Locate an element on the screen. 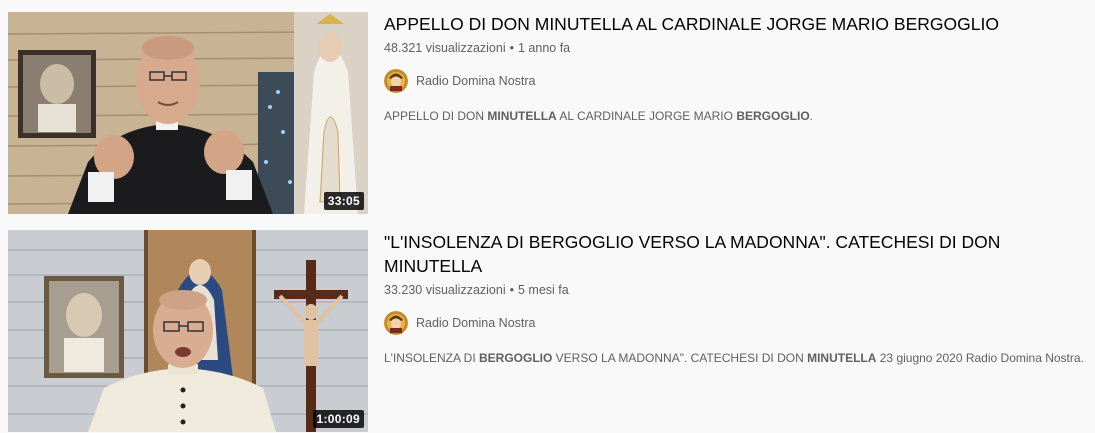 The height and width of the screenshot is (433, 1095). upload-age: 5 mesi fa is located at coordinates (543, 290).